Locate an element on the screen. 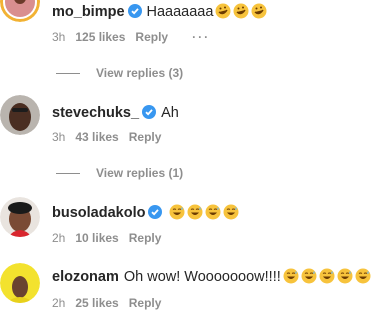 The image size is (389, 311). username: elozonam is located at coordinates (85, 277).